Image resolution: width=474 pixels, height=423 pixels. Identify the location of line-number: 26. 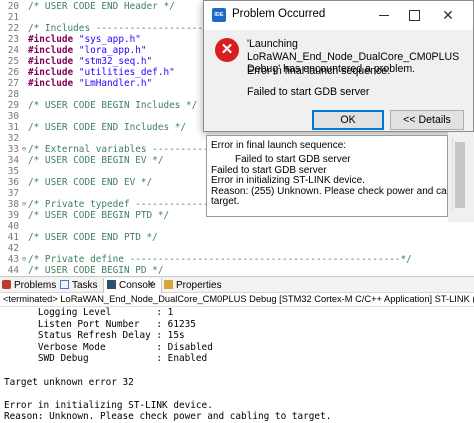
(13, 72).